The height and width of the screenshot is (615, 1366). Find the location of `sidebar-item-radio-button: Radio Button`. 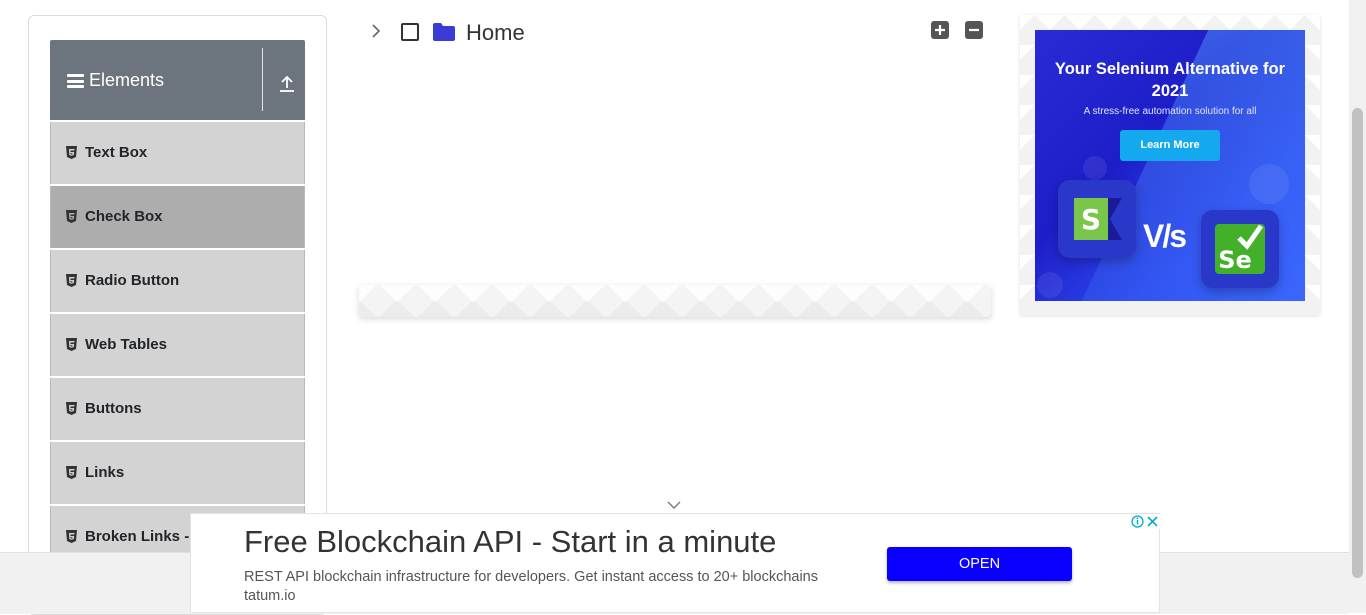

sidebar-item-radio-button: Radio Button is located at coordinates (177, 281).